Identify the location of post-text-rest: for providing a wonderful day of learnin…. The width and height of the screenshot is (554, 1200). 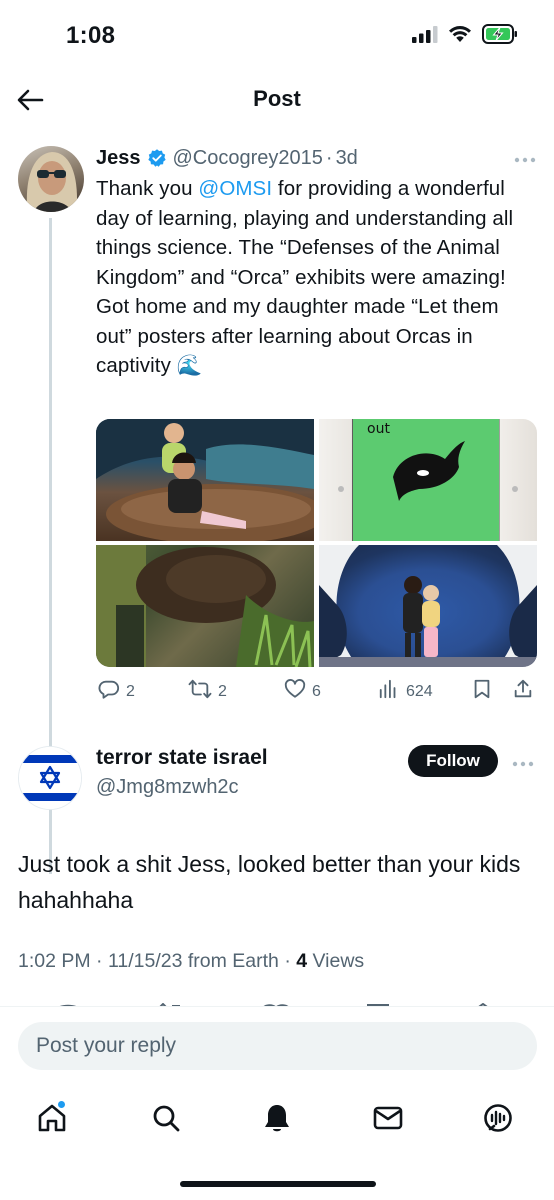
(305, 277).